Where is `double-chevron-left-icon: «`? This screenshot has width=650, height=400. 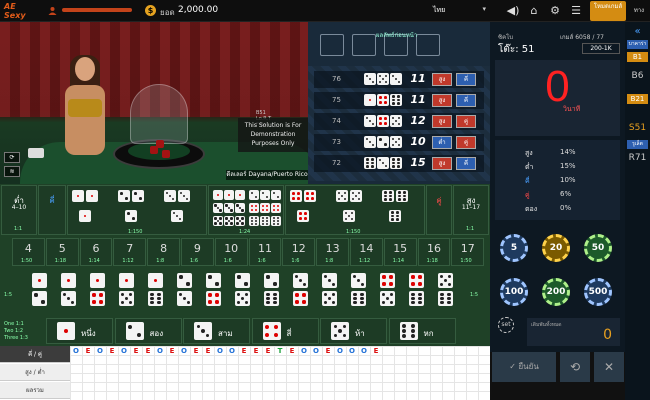 double-chevron-left-icon: « is located at coordinates (637, 31).